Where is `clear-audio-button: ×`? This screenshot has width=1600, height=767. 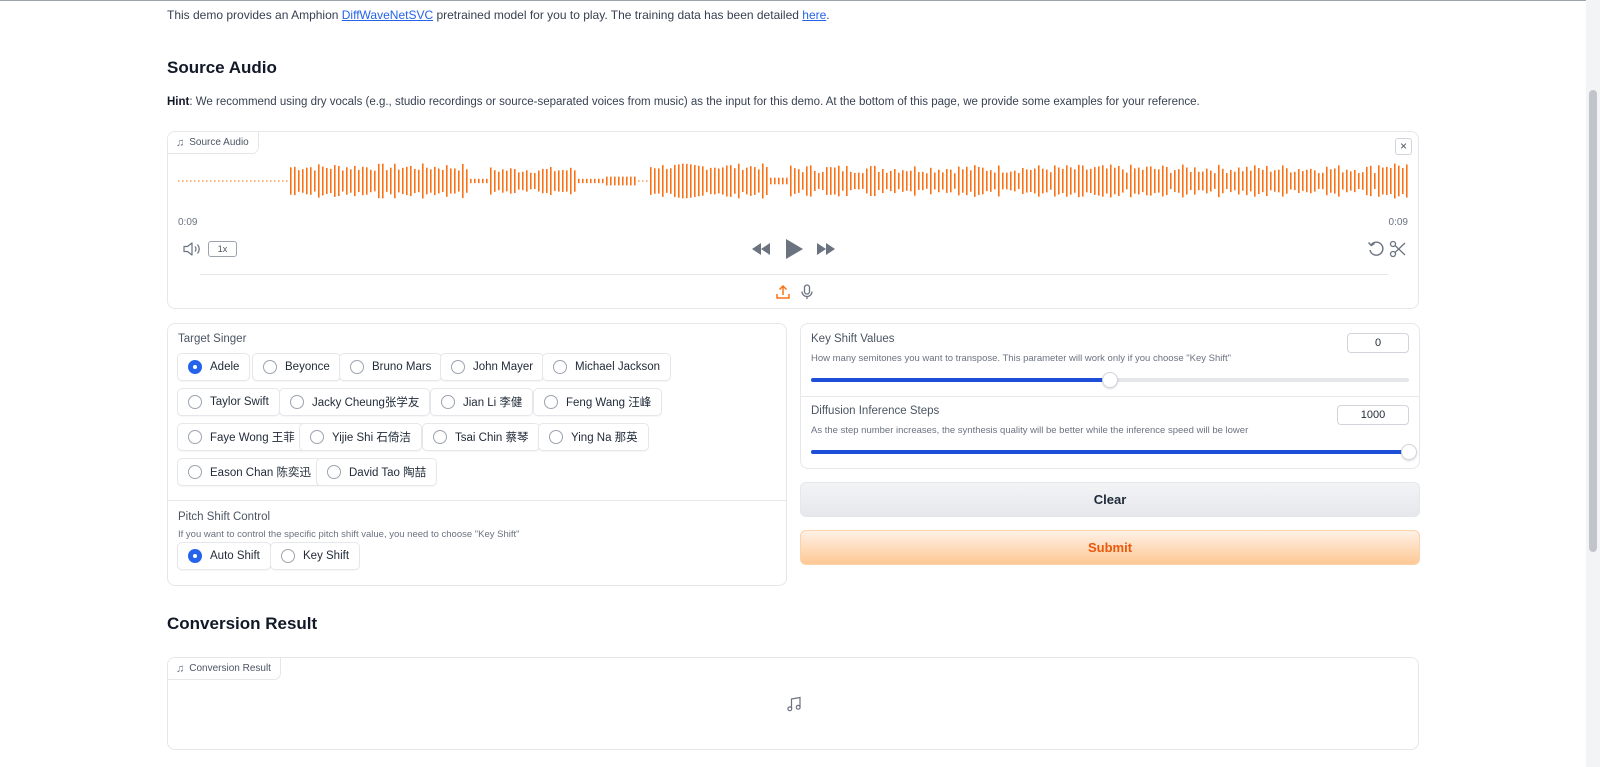
clear-audio-button: × is located at coordinates (1403, 146).